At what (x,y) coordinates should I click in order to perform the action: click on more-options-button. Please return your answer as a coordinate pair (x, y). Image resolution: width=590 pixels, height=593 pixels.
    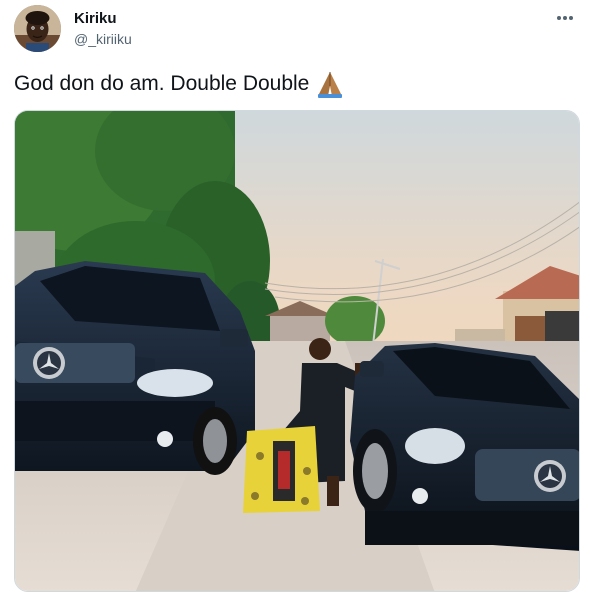
    Looking at the image, I should click on (565, 18).